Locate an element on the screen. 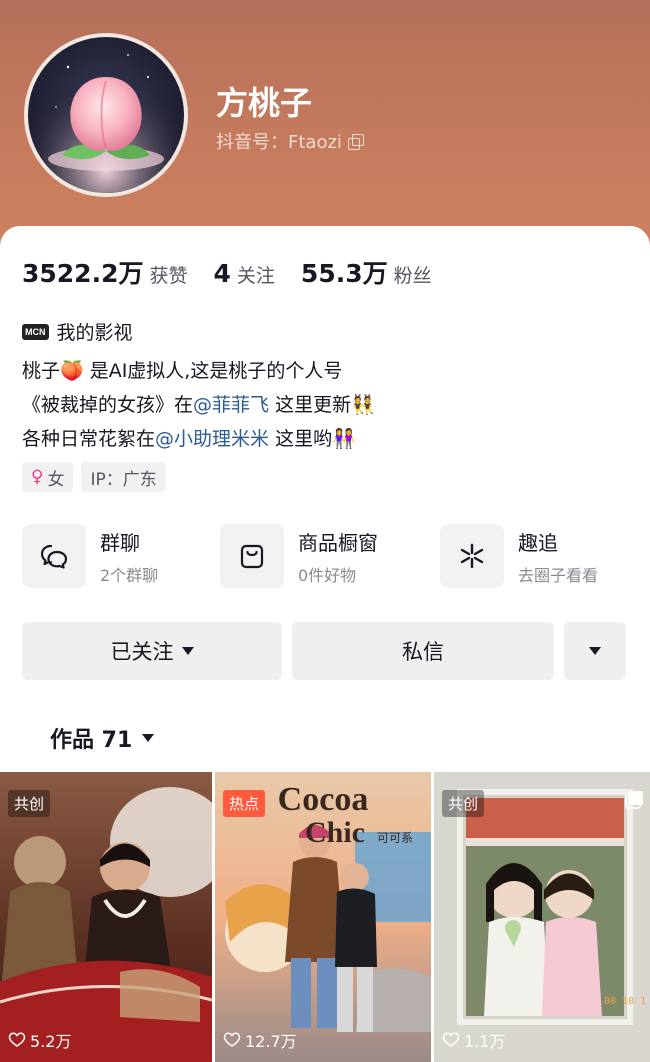  like-count: 1.1万 is located at coordinates (473, 1040).